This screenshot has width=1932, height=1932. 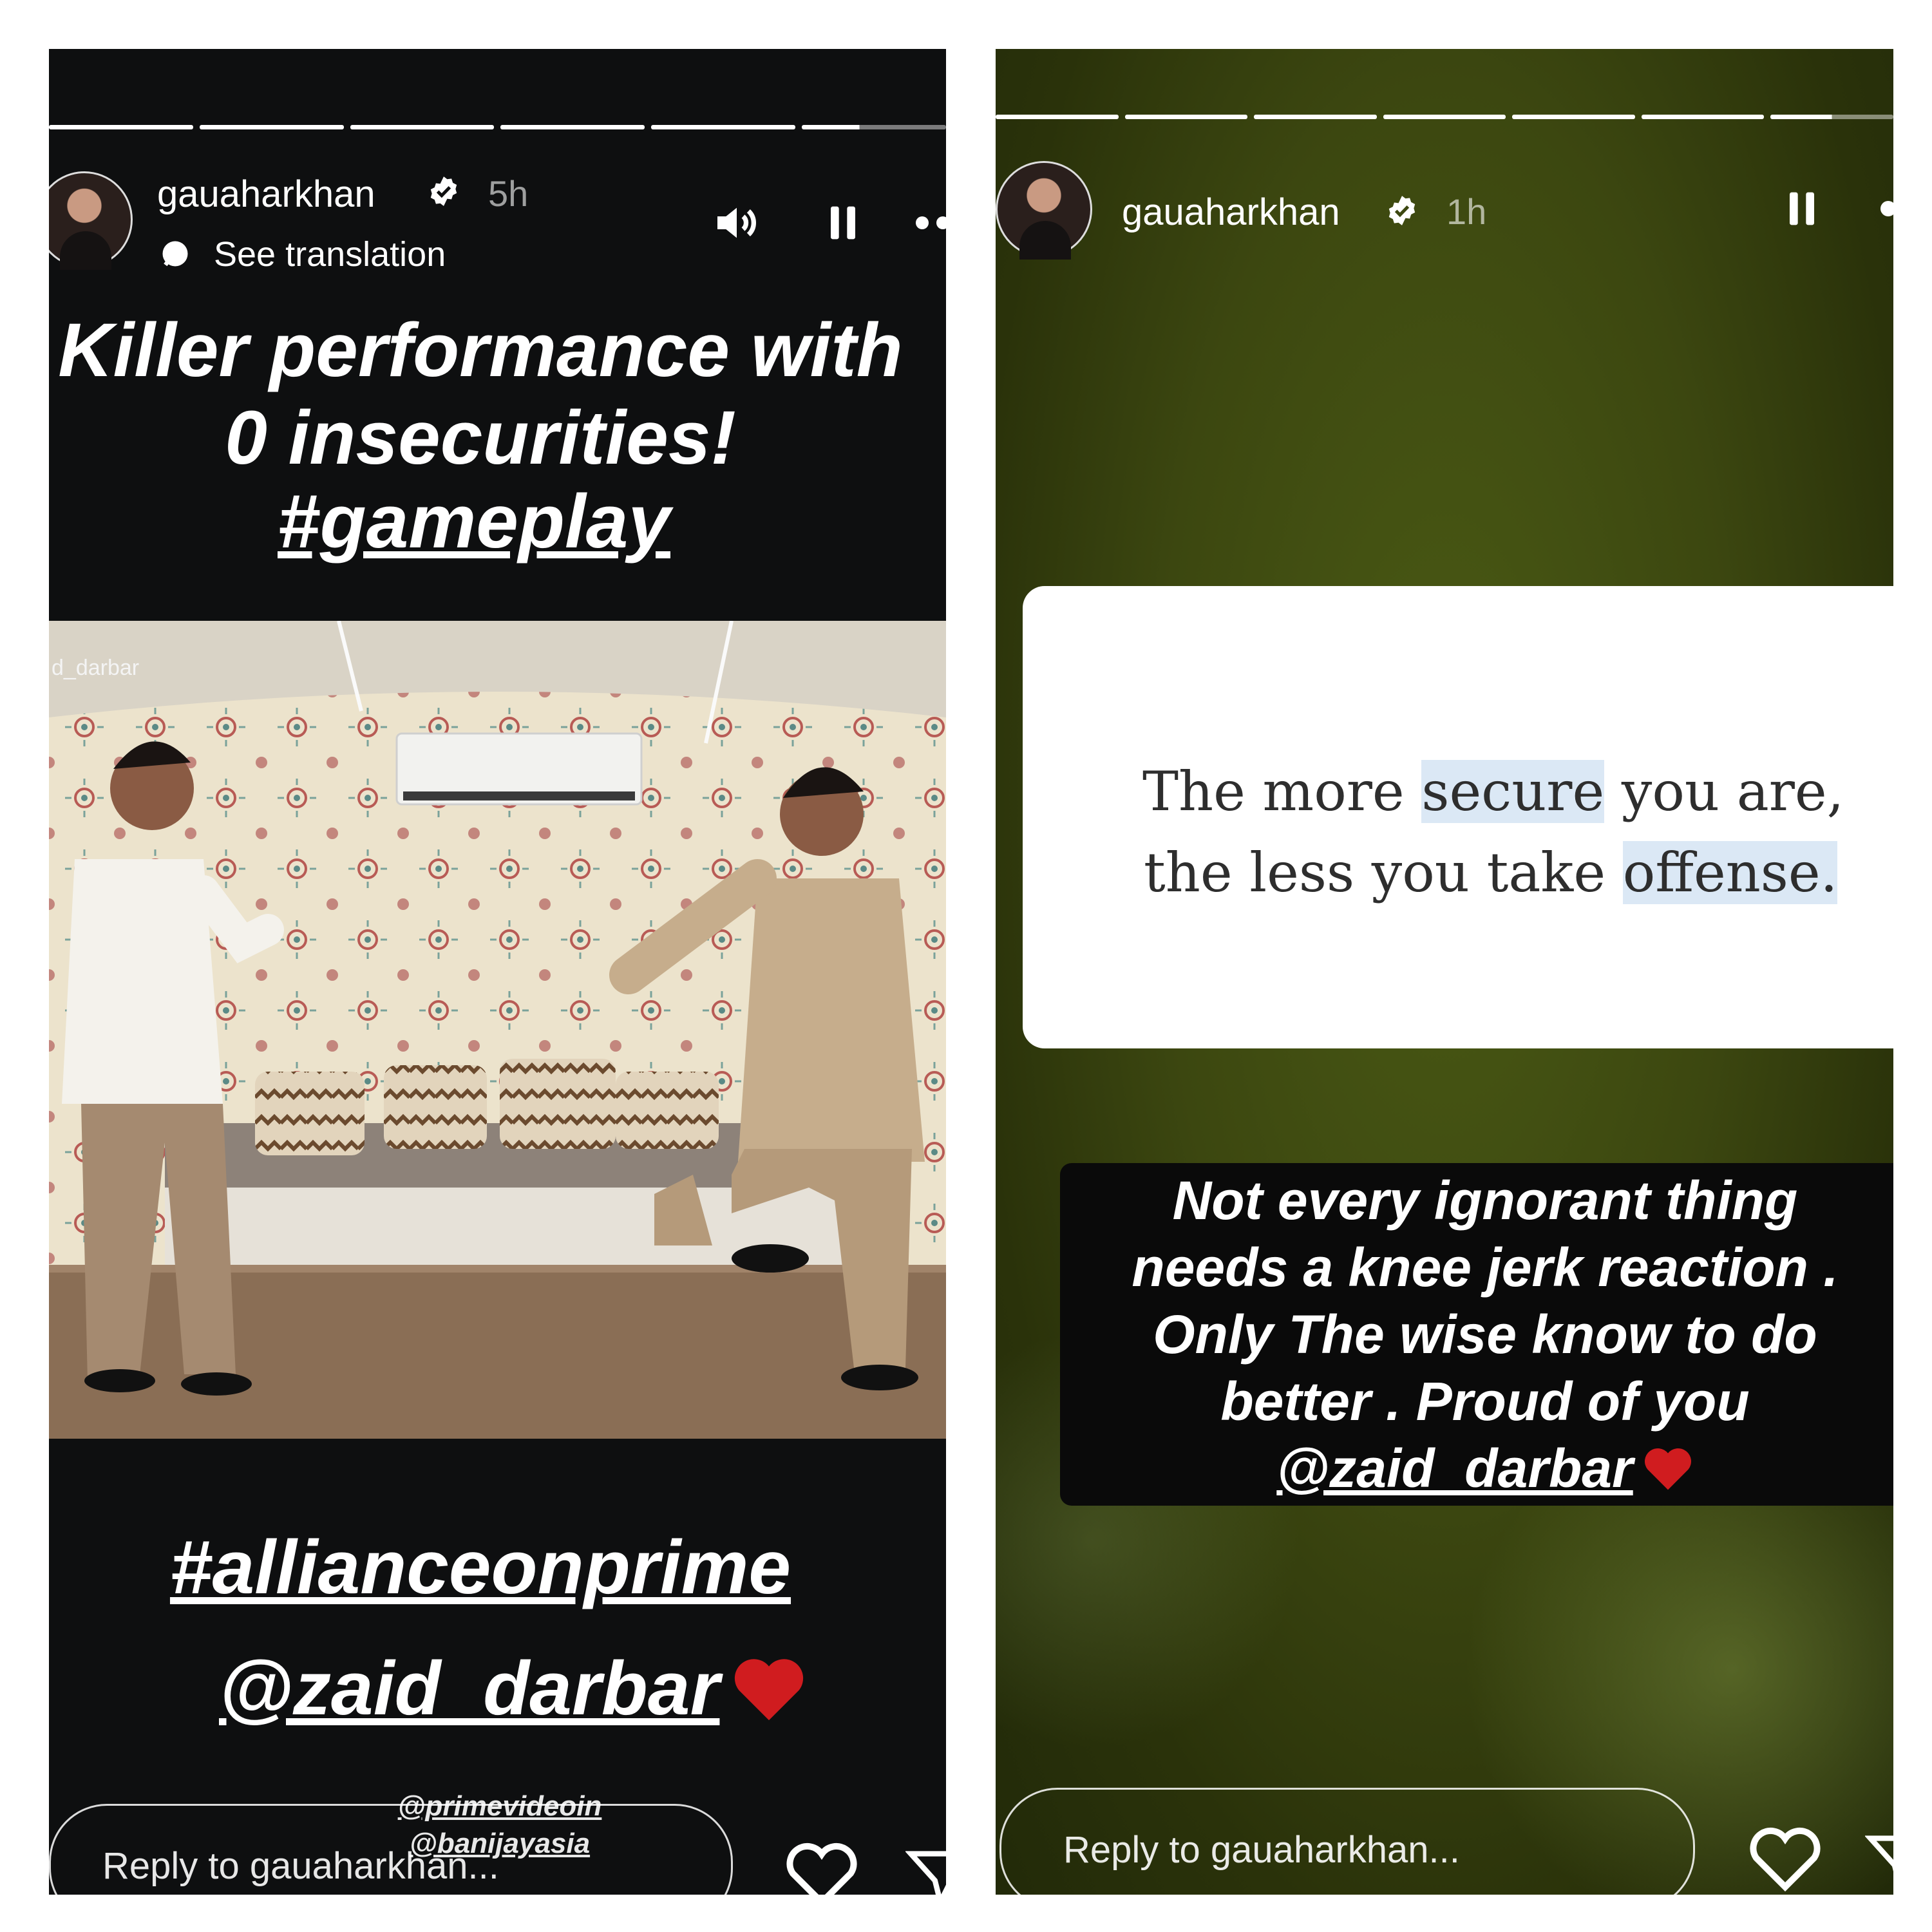 What do you see at coordinates (1485, 1267) in the screenshot?
I see `caption-line: needs a knee jerk reaction .` at bounding box center [1485, 1267].